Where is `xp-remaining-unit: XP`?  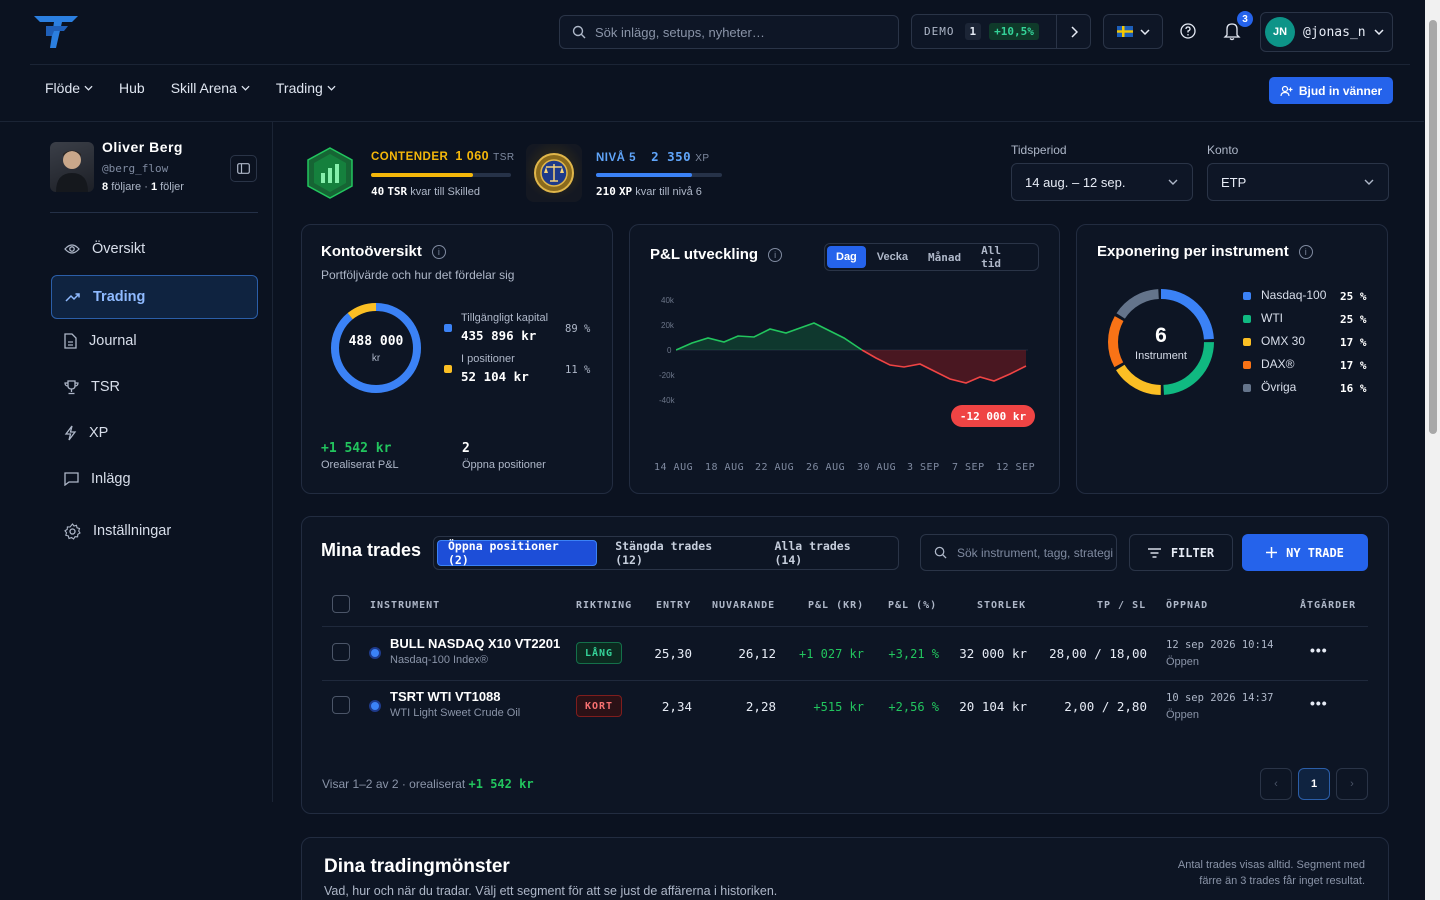
xp-remaining-unit: XP is located at coordinates (625, 191).